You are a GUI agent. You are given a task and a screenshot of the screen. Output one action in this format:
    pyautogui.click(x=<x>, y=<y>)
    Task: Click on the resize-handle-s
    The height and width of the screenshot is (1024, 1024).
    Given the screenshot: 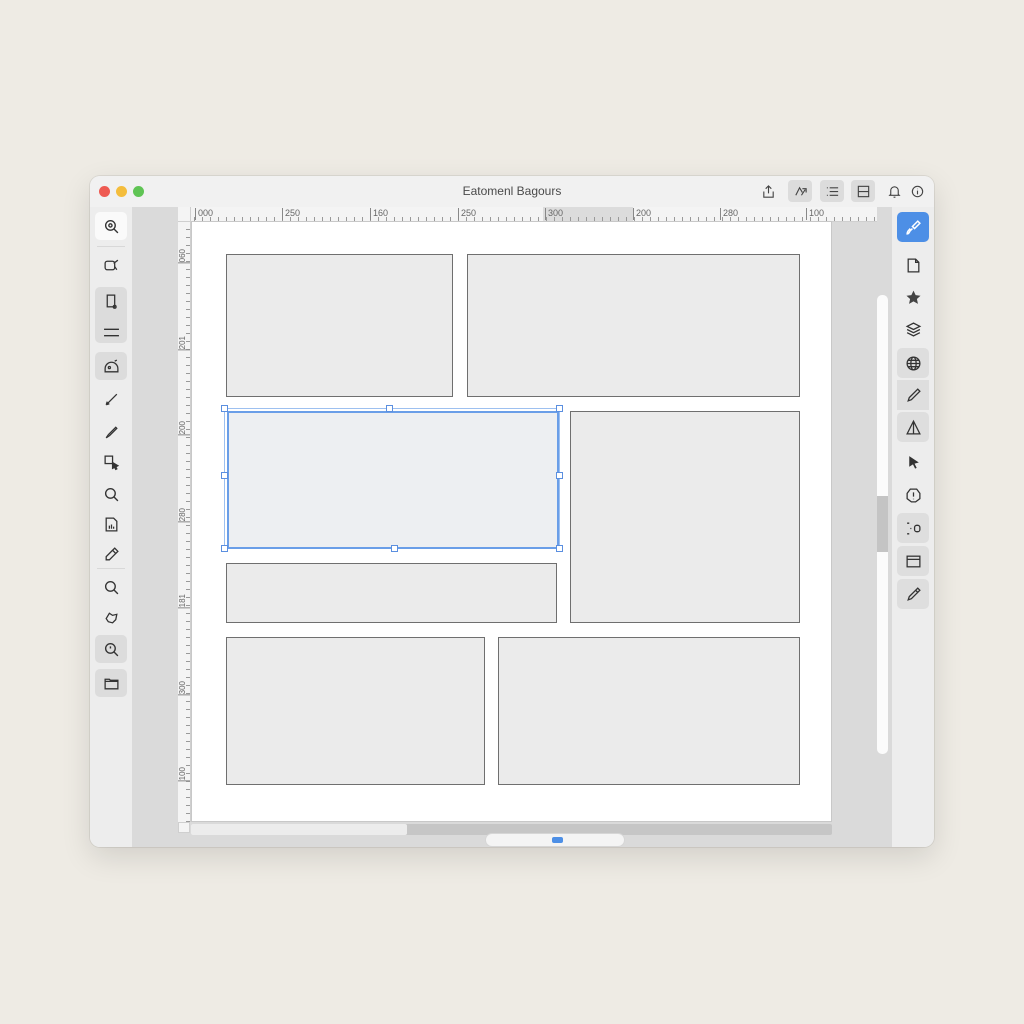 What is the action you would take?
    pyautogui.click(x=394, y=548)
    